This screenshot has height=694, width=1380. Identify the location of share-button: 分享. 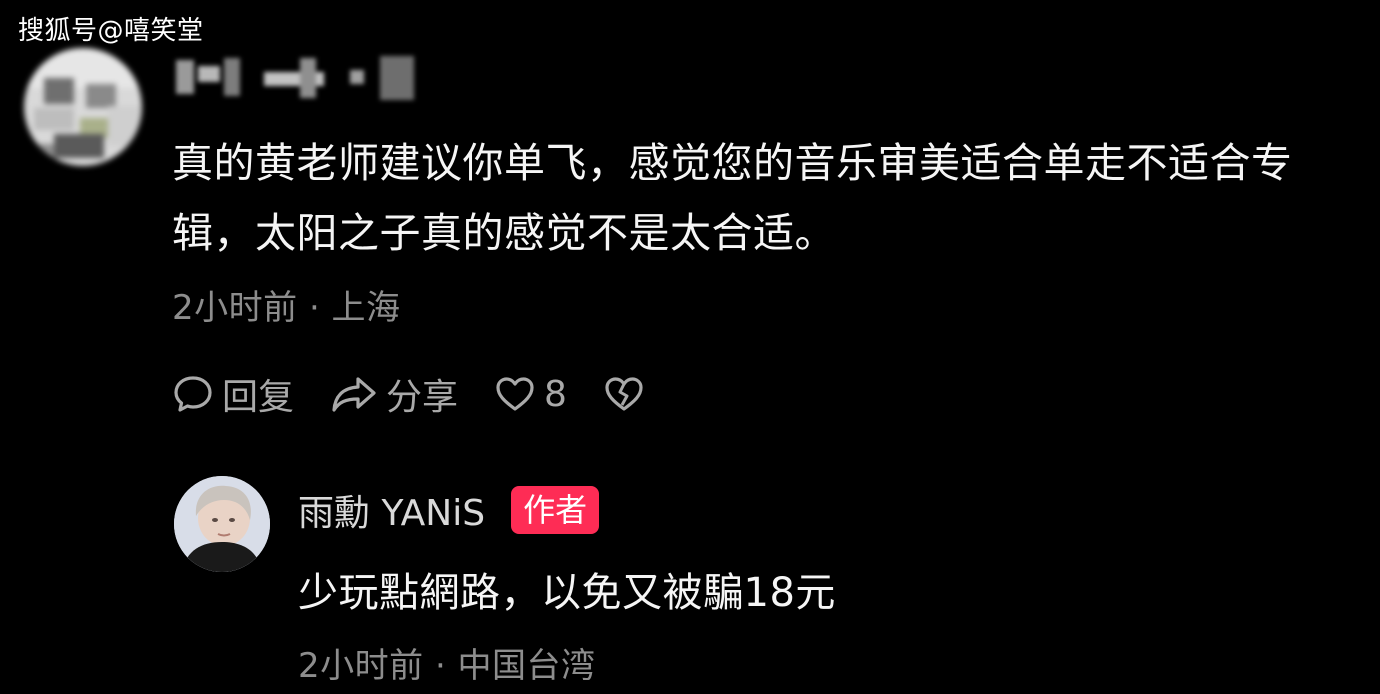
(394, 394).